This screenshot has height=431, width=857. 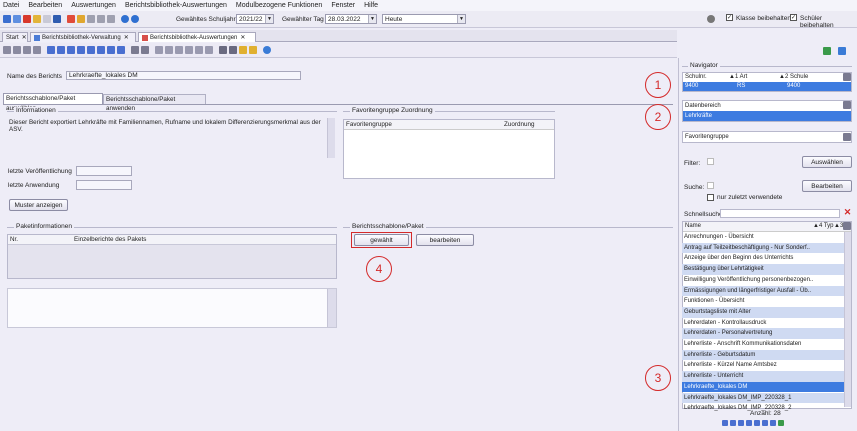 I want to click on list-scrollbar, so click(x=847, y=319).